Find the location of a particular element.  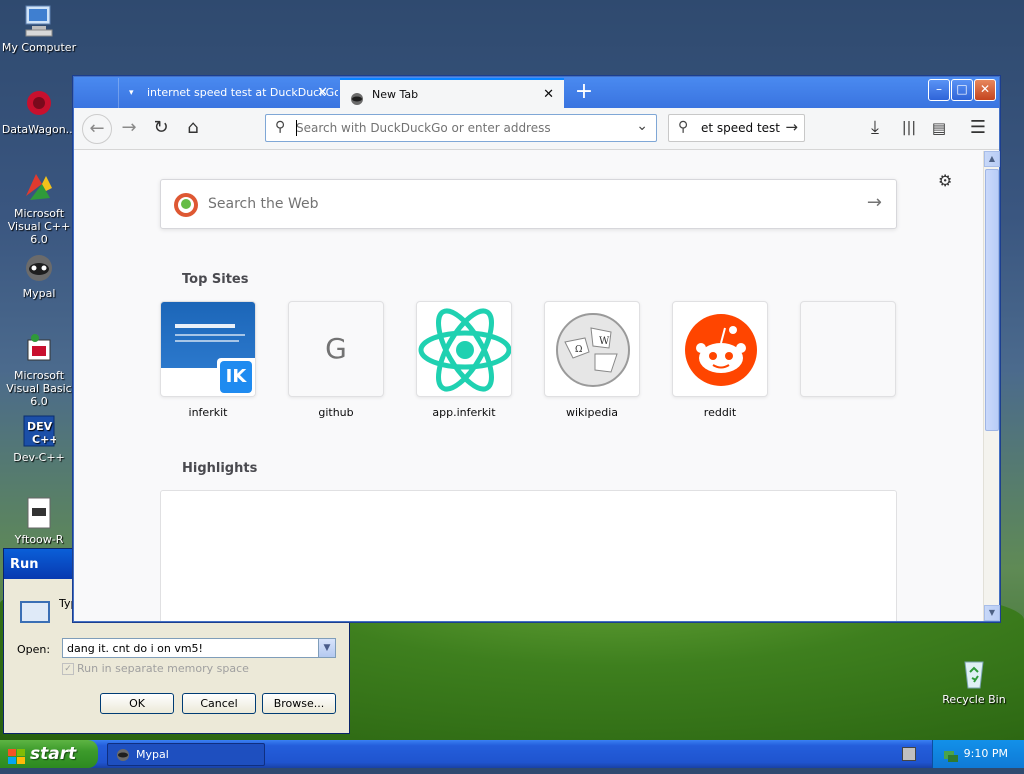

desktop-icon-yftoow: Yftoow-R is located at coordinates (39, 521).